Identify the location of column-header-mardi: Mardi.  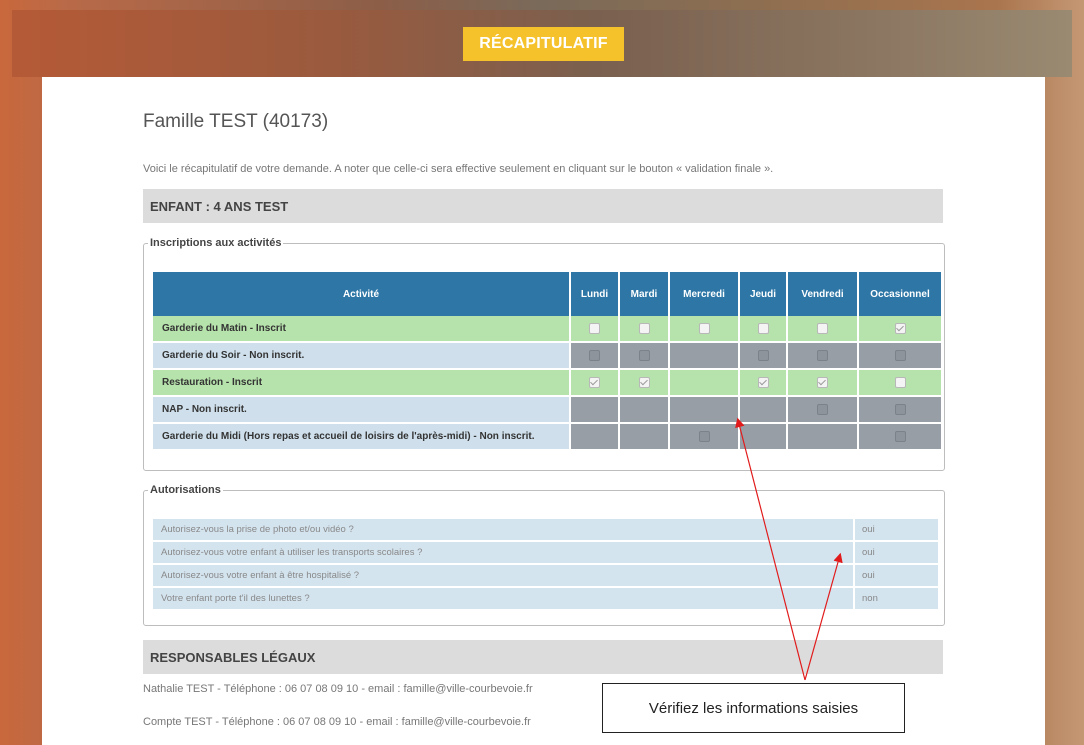
(644, 294).